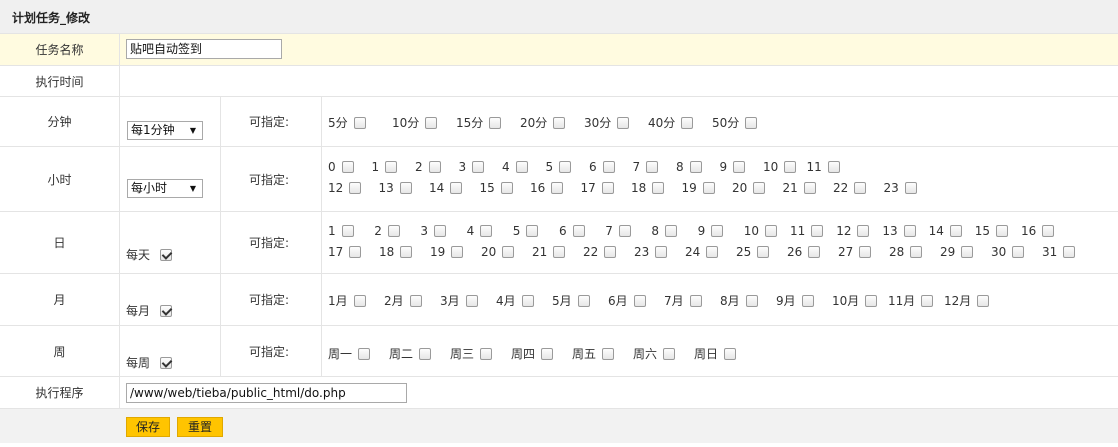 This screenshot has width=1118, height=447. What do you see at coordinates (447, 252) in the screenshot?
I see `day-option: 19` at bounding box center [447, 252].